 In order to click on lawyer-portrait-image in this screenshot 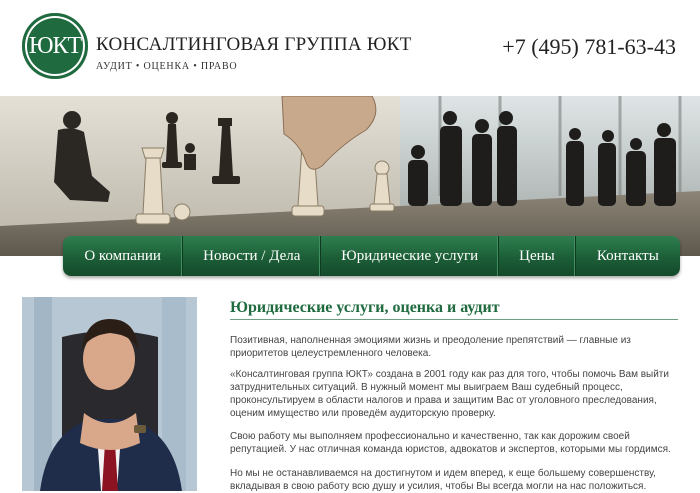, I will do `click(109, 394)`.